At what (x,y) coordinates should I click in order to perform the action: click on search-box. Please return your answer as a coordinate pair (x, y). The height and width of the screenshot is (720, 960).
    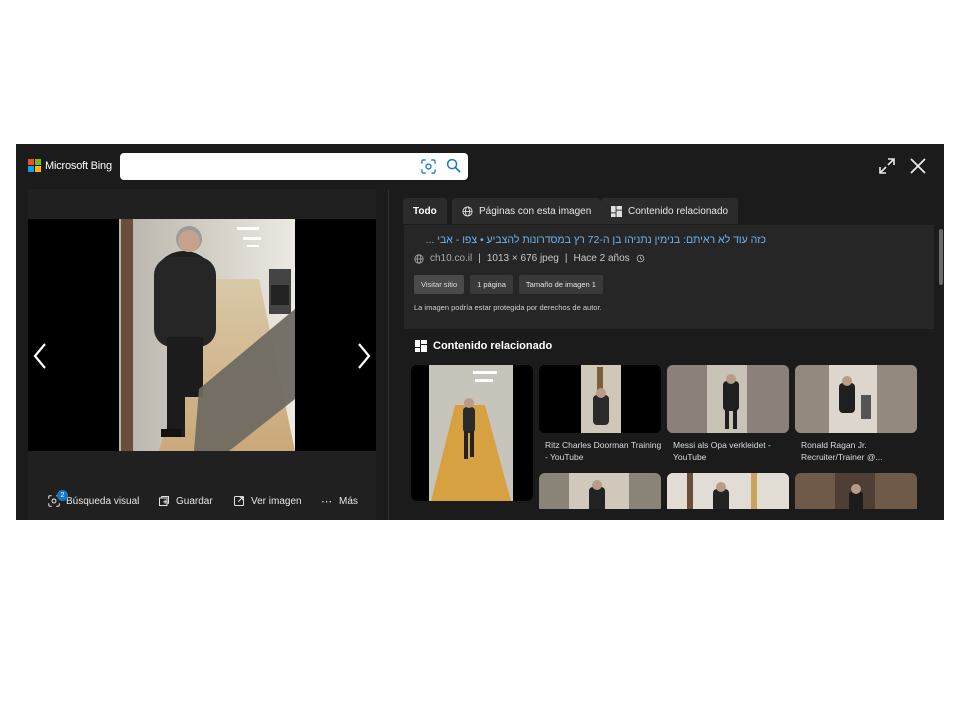
    Looking at the image, I should click on (294, 166).